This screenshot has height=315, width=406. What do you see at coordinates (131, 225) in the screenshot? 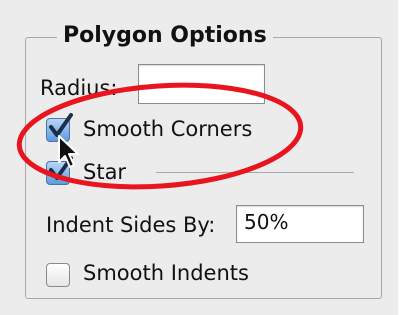
I see `indent-sides-label: Indent Sides By:` at bounding box center [131, 225].